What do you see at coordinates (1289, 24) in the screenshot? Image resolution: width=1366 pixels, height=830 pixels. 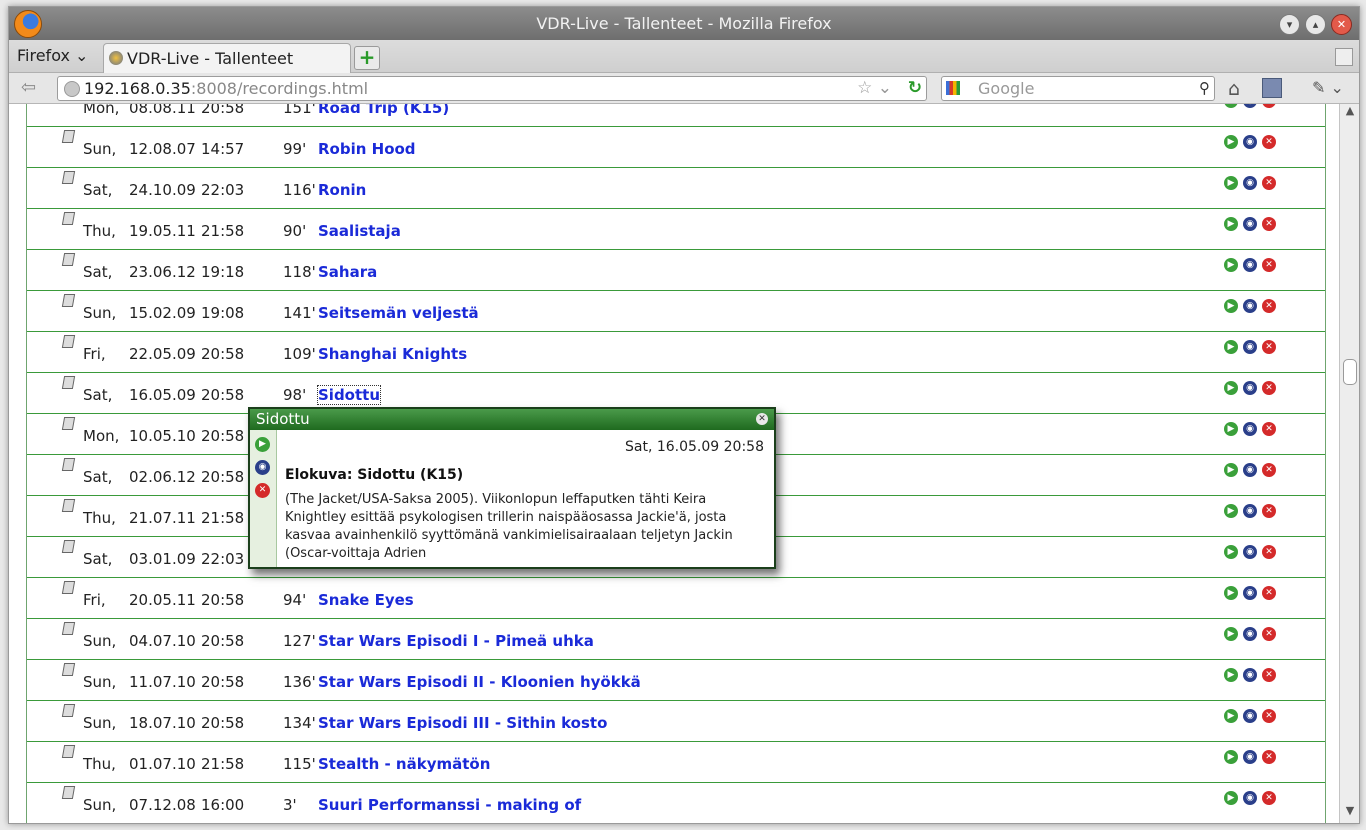 I see `minimize-button: ▾` at bounding box center [1289, 24].